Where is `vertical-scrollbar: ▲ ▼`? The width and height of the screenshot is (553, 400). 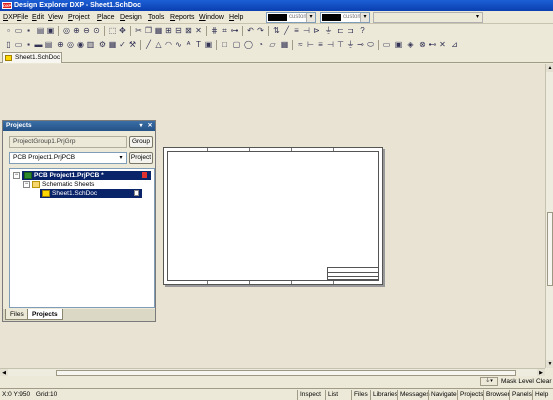
vertical-scrollbar: ▲ ▼ is located at coordinates (549, 216).